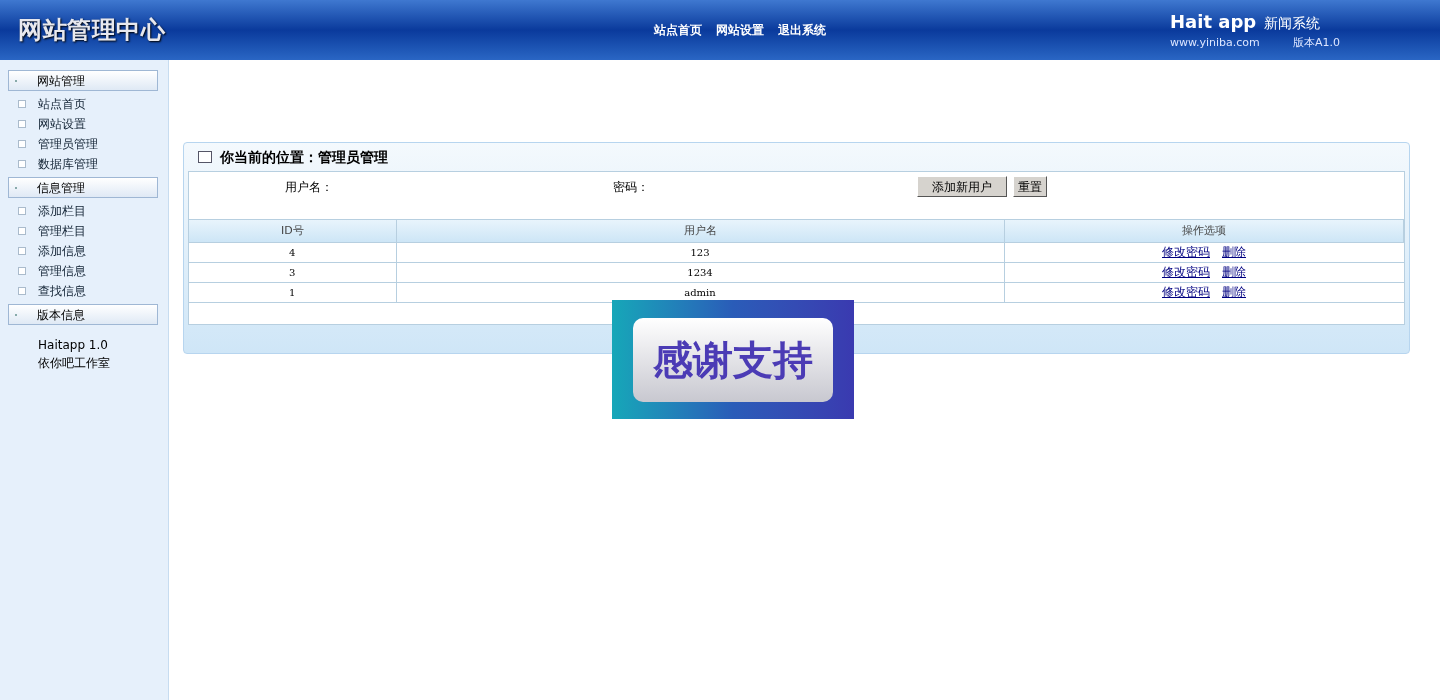 The height and width of the screenshot is (700, 1440). I want to click on sidebar-link: 查找信息, so click(62, 291).